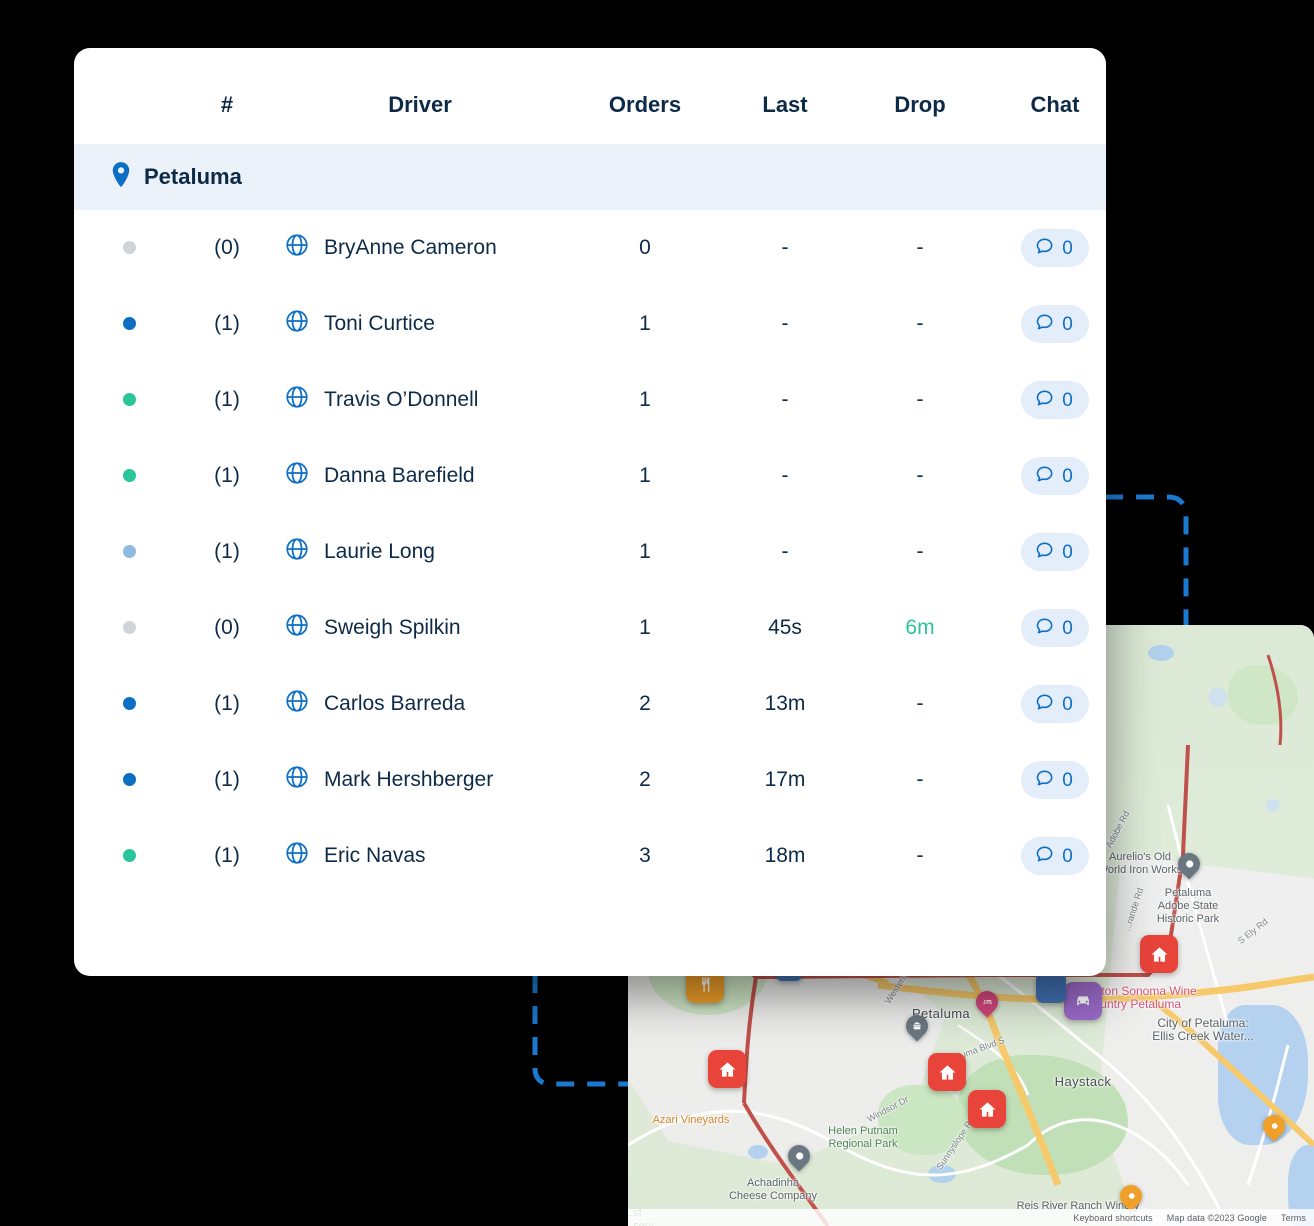 This screenshot has width=1314, height=1226. What do you see at coordinates (1274, 1127) in the screenshot?
I see `map-pin-winery` at bounding box center [1274, 1127].